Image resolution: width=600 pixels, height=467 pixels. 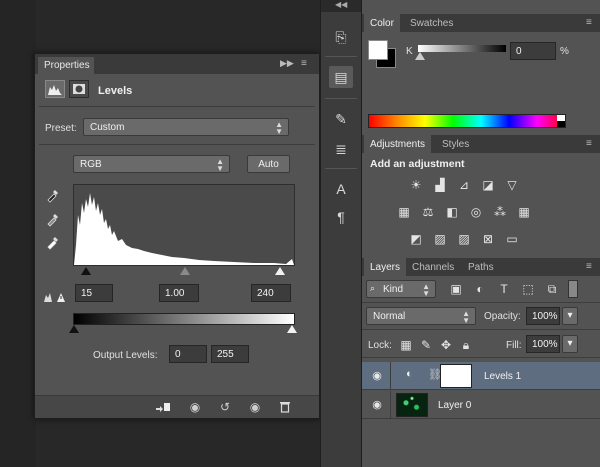 What do you see at coordinates (66, 65) in the screenshot?
I see `tab-properties: Properties` at bounding box center [66, 65].